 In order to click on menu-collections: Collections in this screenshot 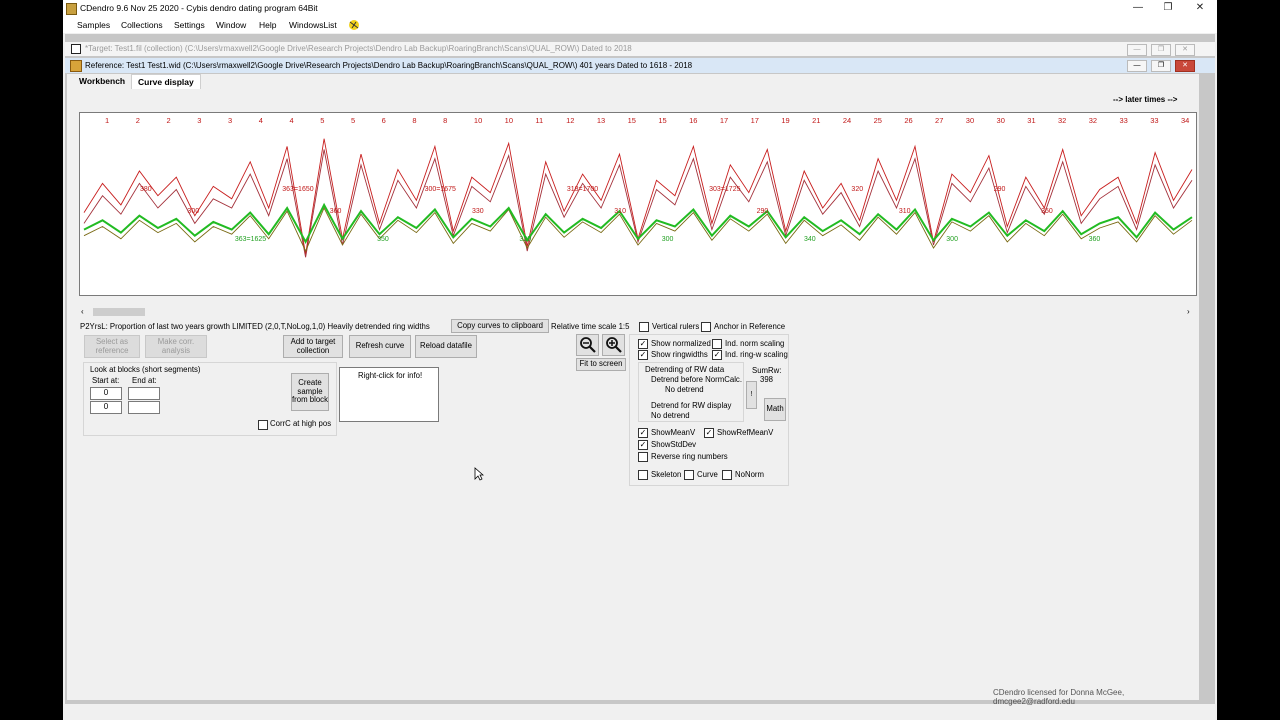, I will do `click(142, 25)`.